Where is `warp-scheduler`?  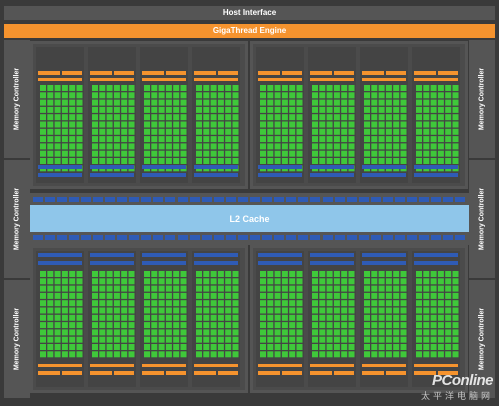
warp-scheduler is located at coordinates (292, 373).